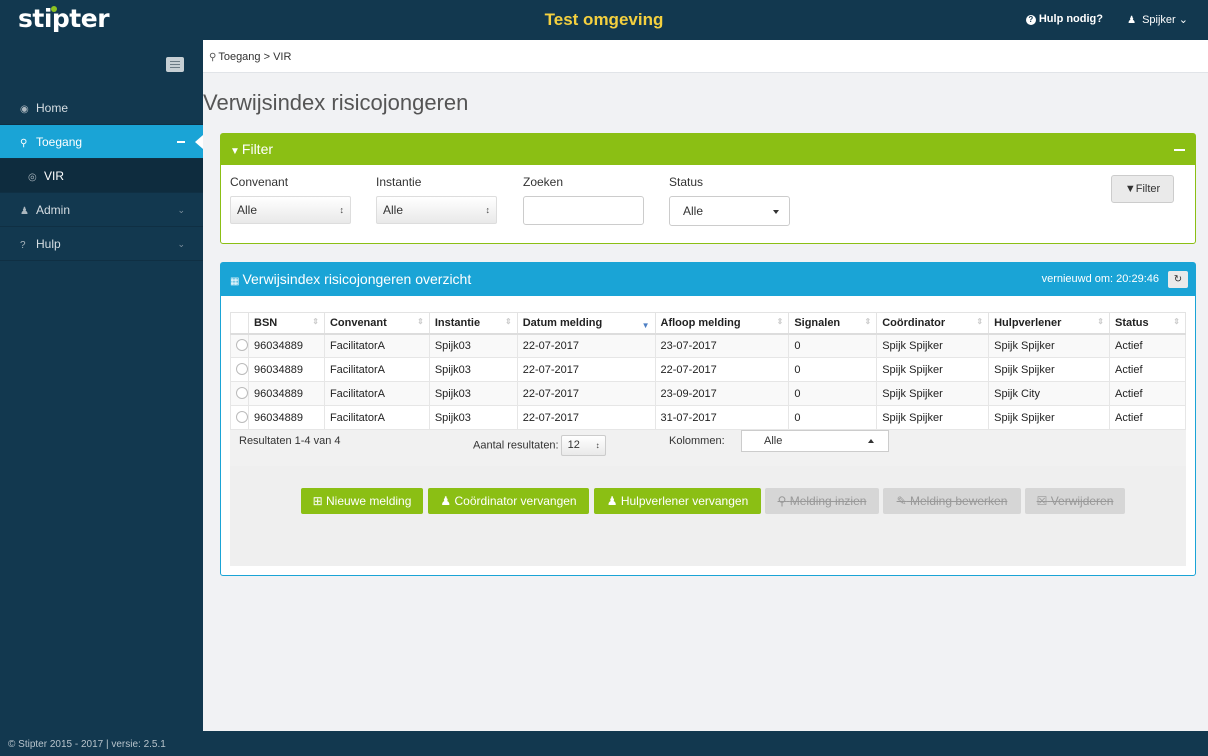 This screenshot has height=756, width=1208. Describe the element at coordinates (290, 441) in the screenshot. I see `results-info: Resultaten 1-4 van 4` at that location.